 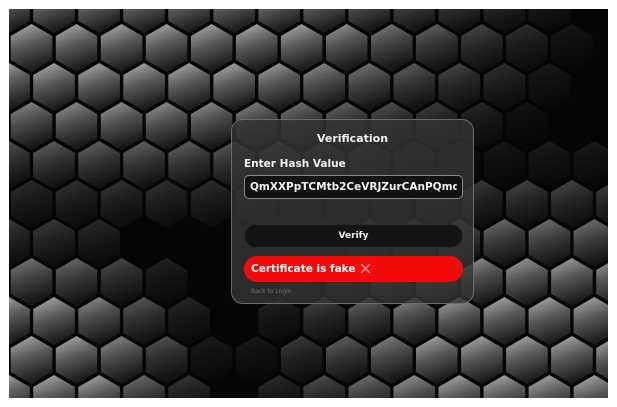 I want to click on result-banner: Certificate is fake, so click(x=353, y=269).